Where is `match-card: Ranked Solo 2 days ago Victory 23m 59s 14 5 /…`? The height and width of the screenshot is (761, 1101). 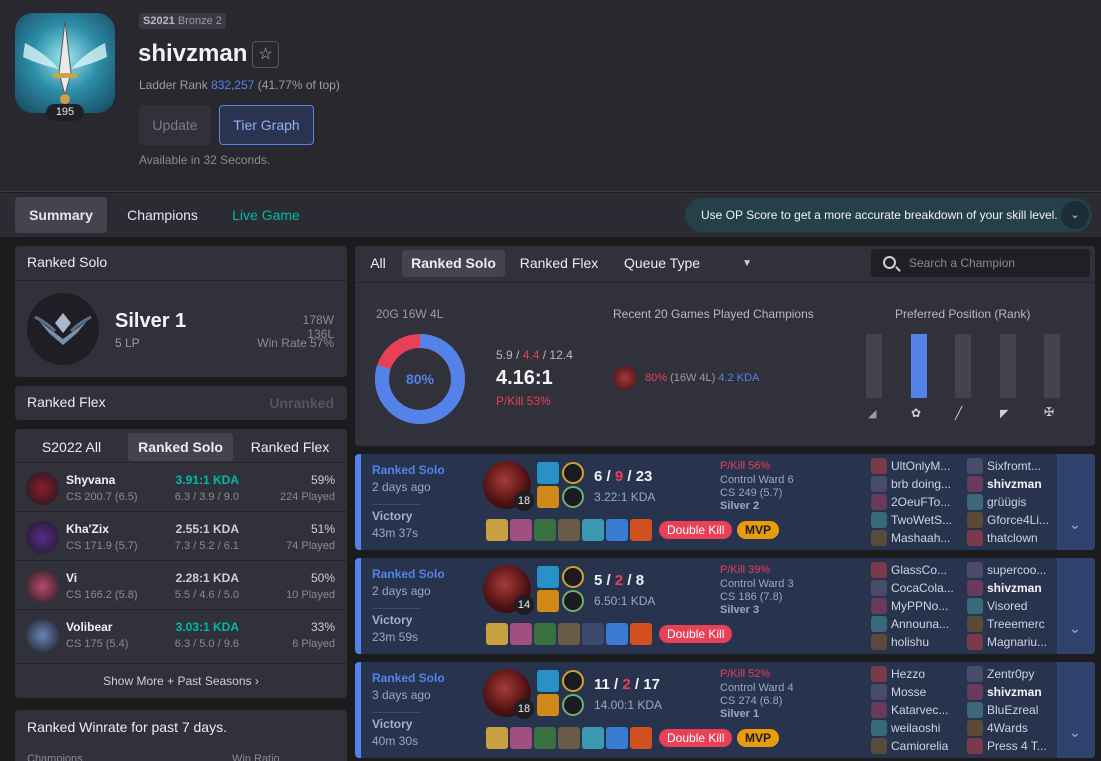 match-card: Ranked Solo 2 days ago Victory 23m 59s 14 5 /… is located at coordinates (725, 606).